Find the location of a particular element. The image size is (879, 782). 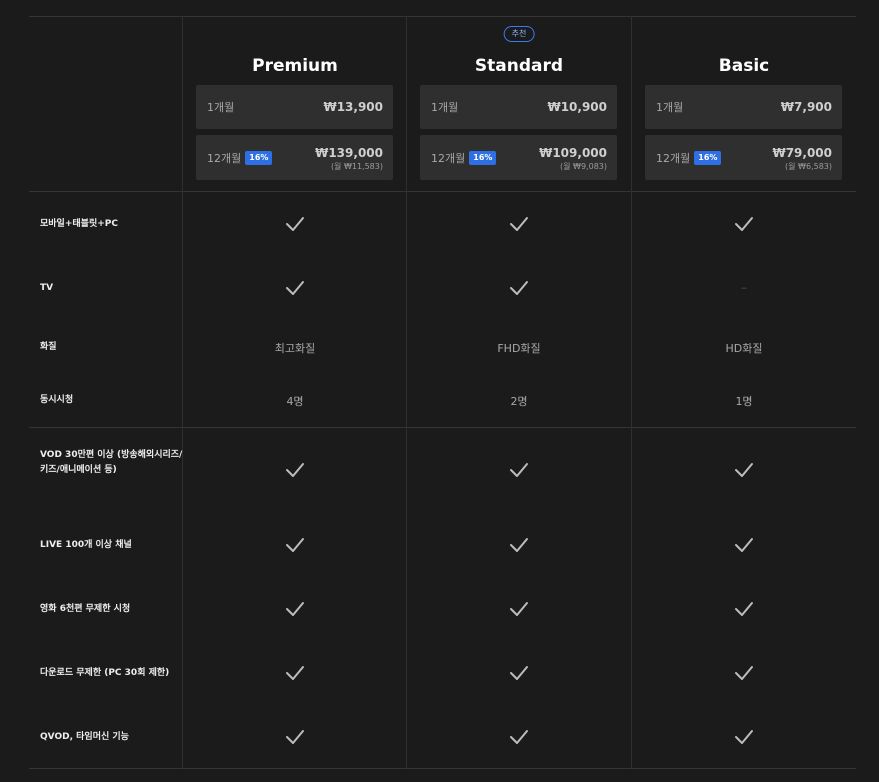

plan-name: Standard is located at coordinates (519, 66).